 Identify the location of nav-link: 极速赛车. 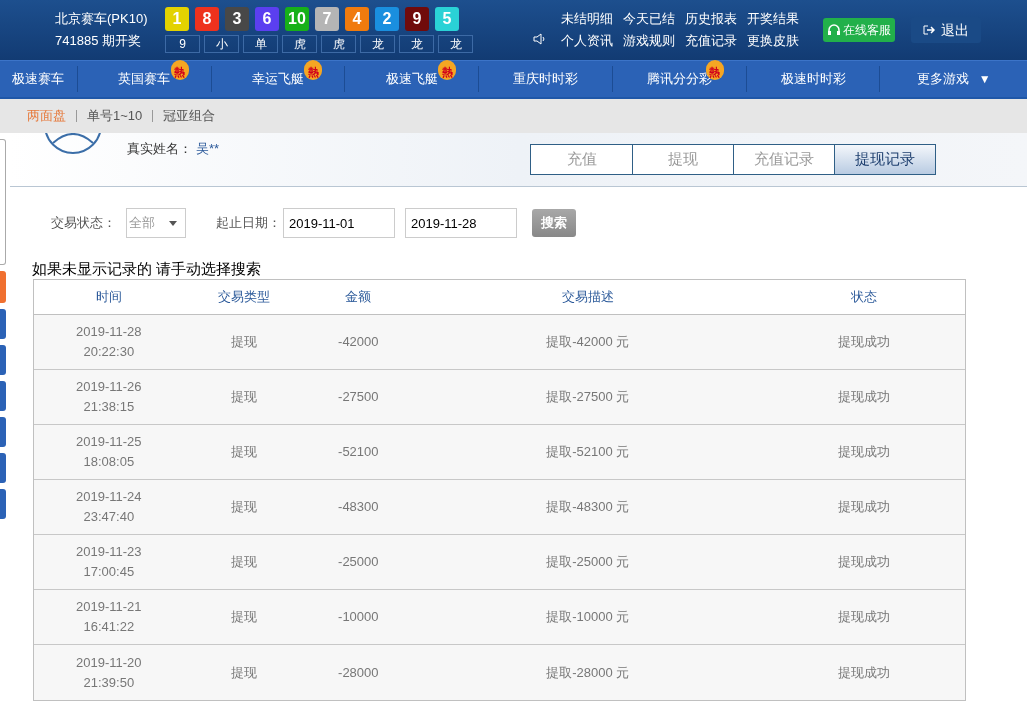
(38, 79).